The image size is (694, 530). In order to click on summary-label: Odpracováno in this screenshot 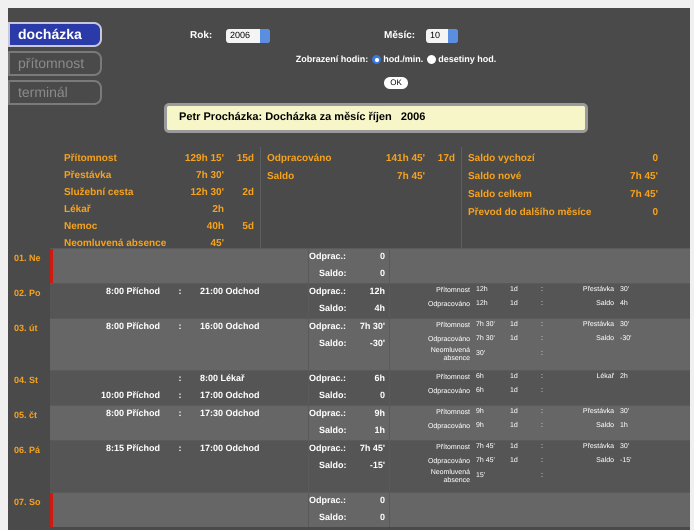, I will do `click(299, 159)`.